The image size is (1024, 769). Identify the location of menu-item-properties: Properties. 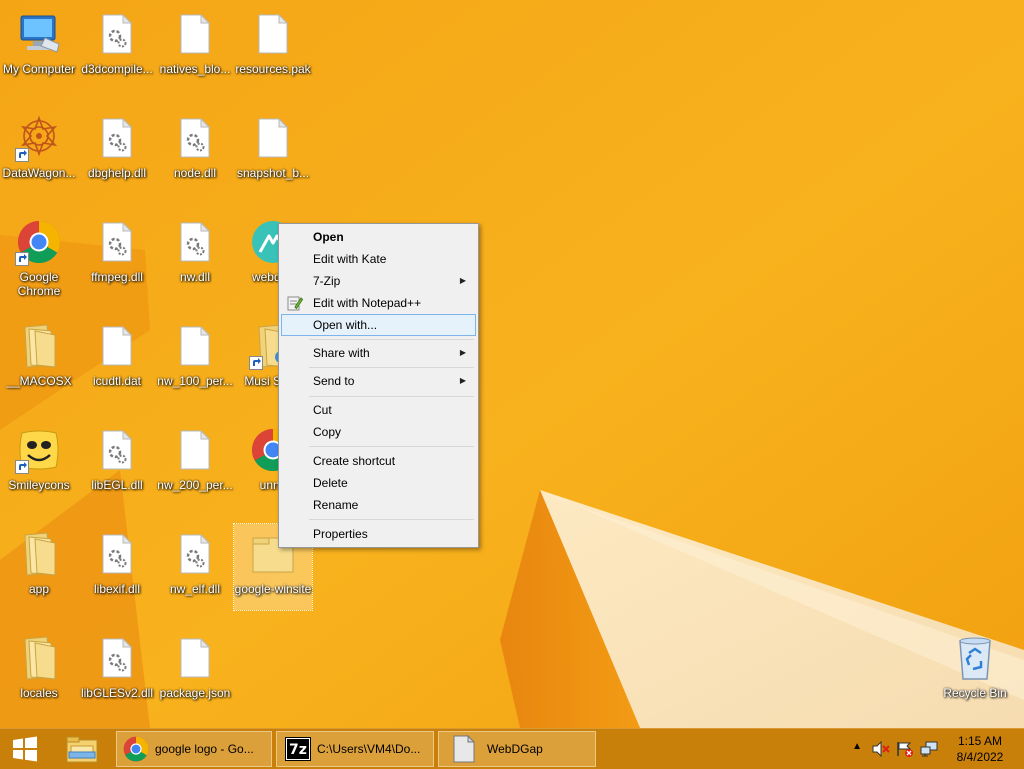
(378, 534).